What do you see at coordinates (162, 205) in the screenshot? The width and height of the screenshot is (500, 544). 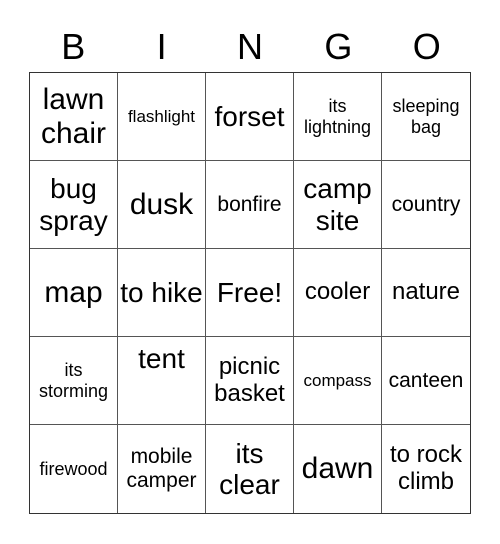 I see `bingo-cell: dusk` at bounding box center [162, 205].